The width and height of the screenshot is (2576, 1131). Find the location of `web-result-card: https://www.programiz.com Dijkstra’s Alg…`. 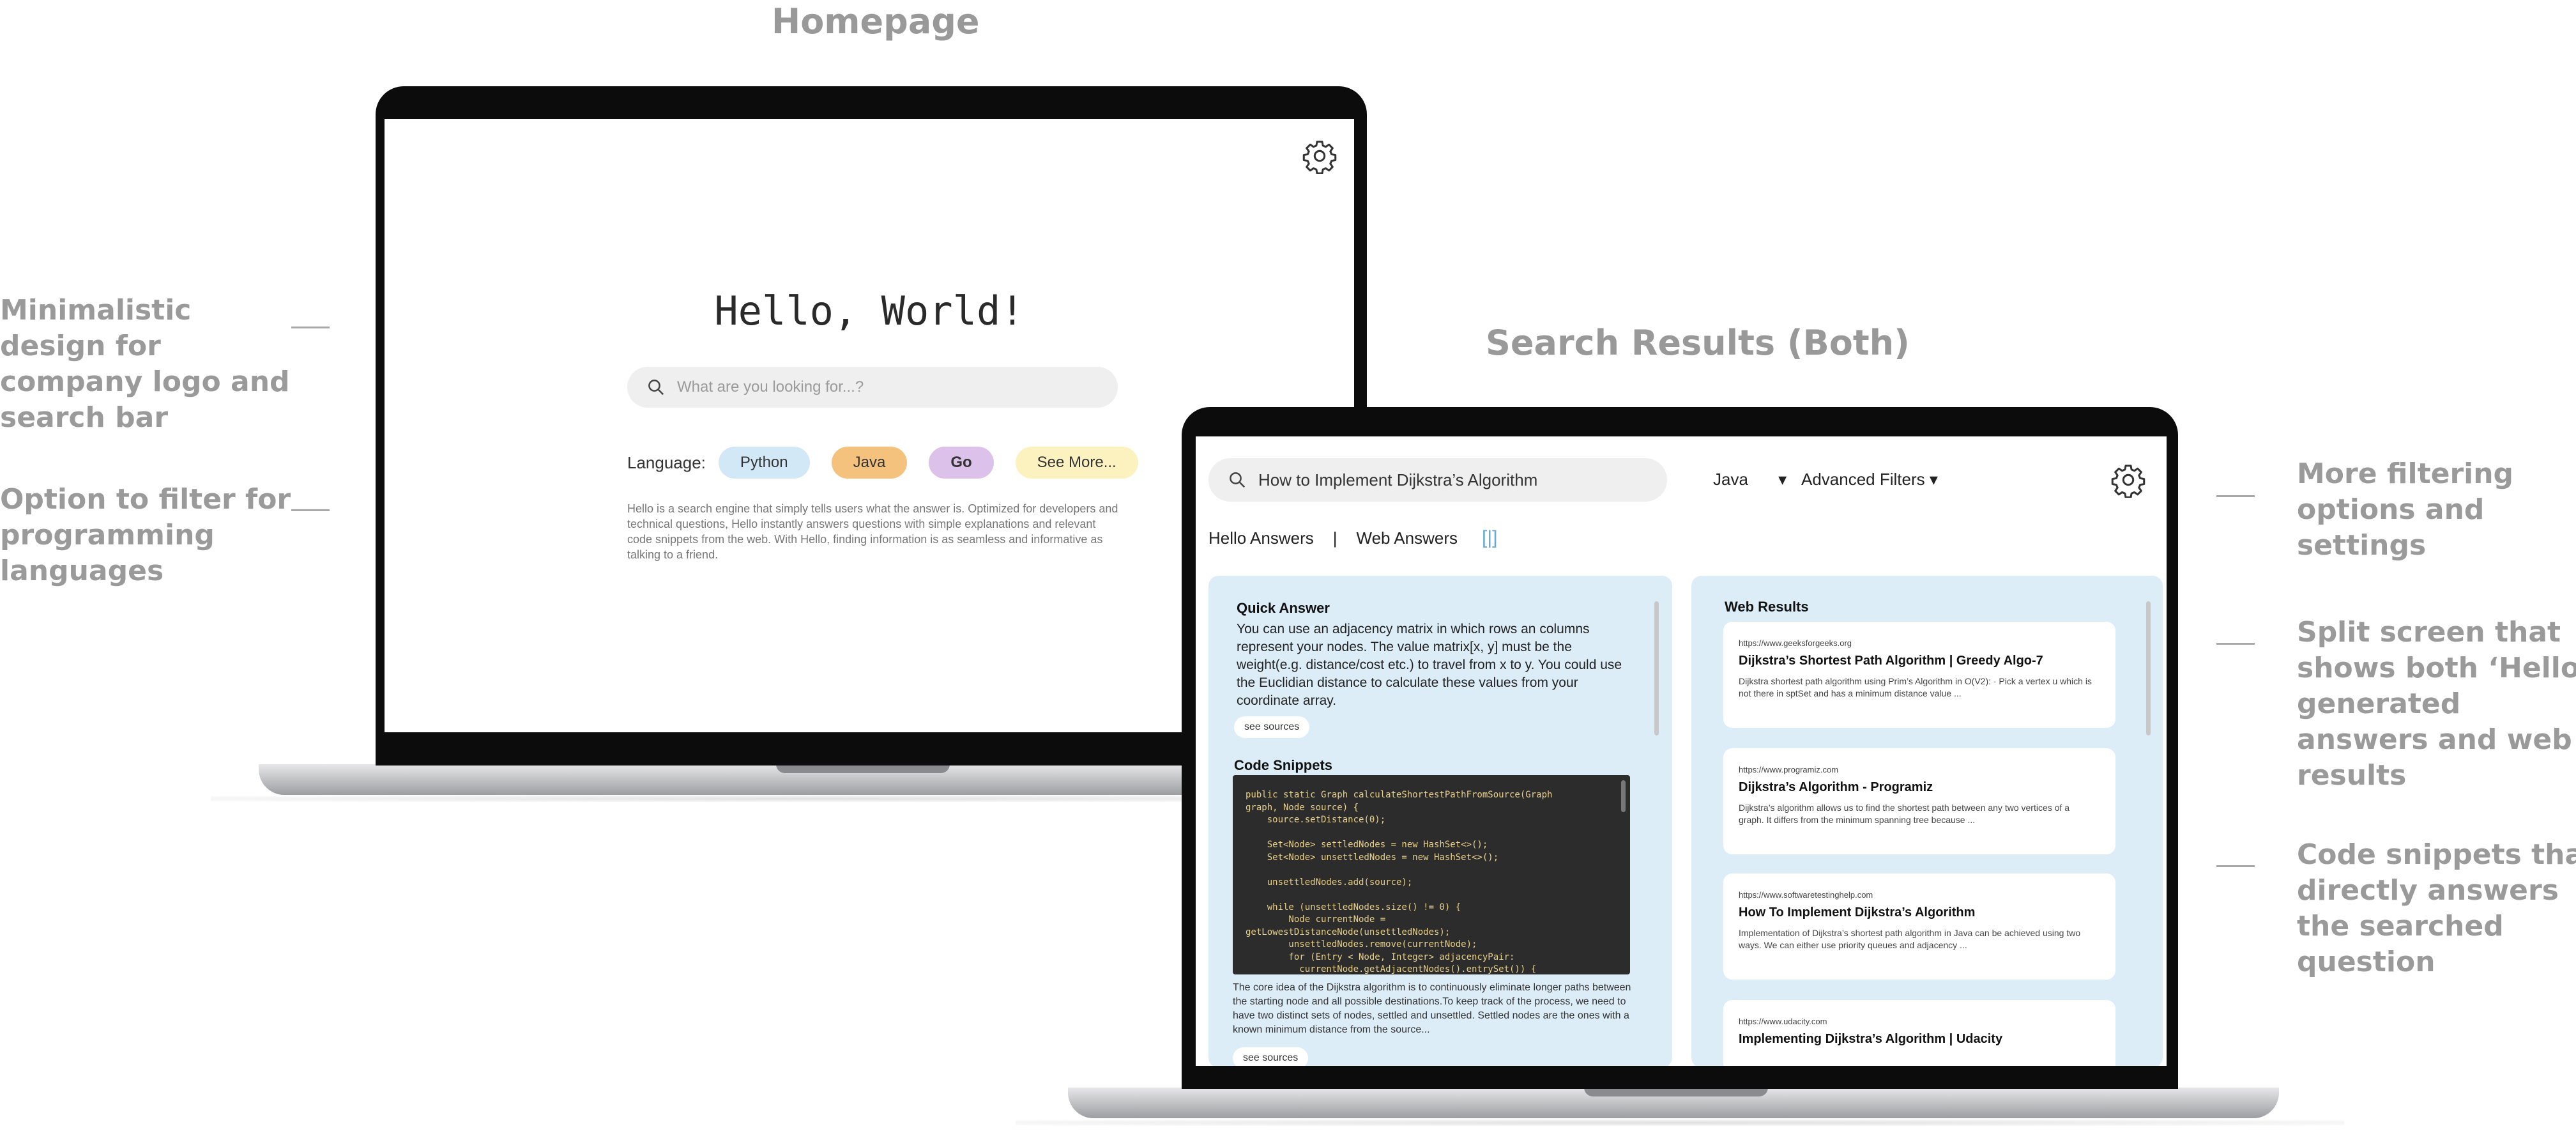

web-result-card: https://www.programiz.com Dijkstra’s Alg… is located at coordinates (1919, 801).